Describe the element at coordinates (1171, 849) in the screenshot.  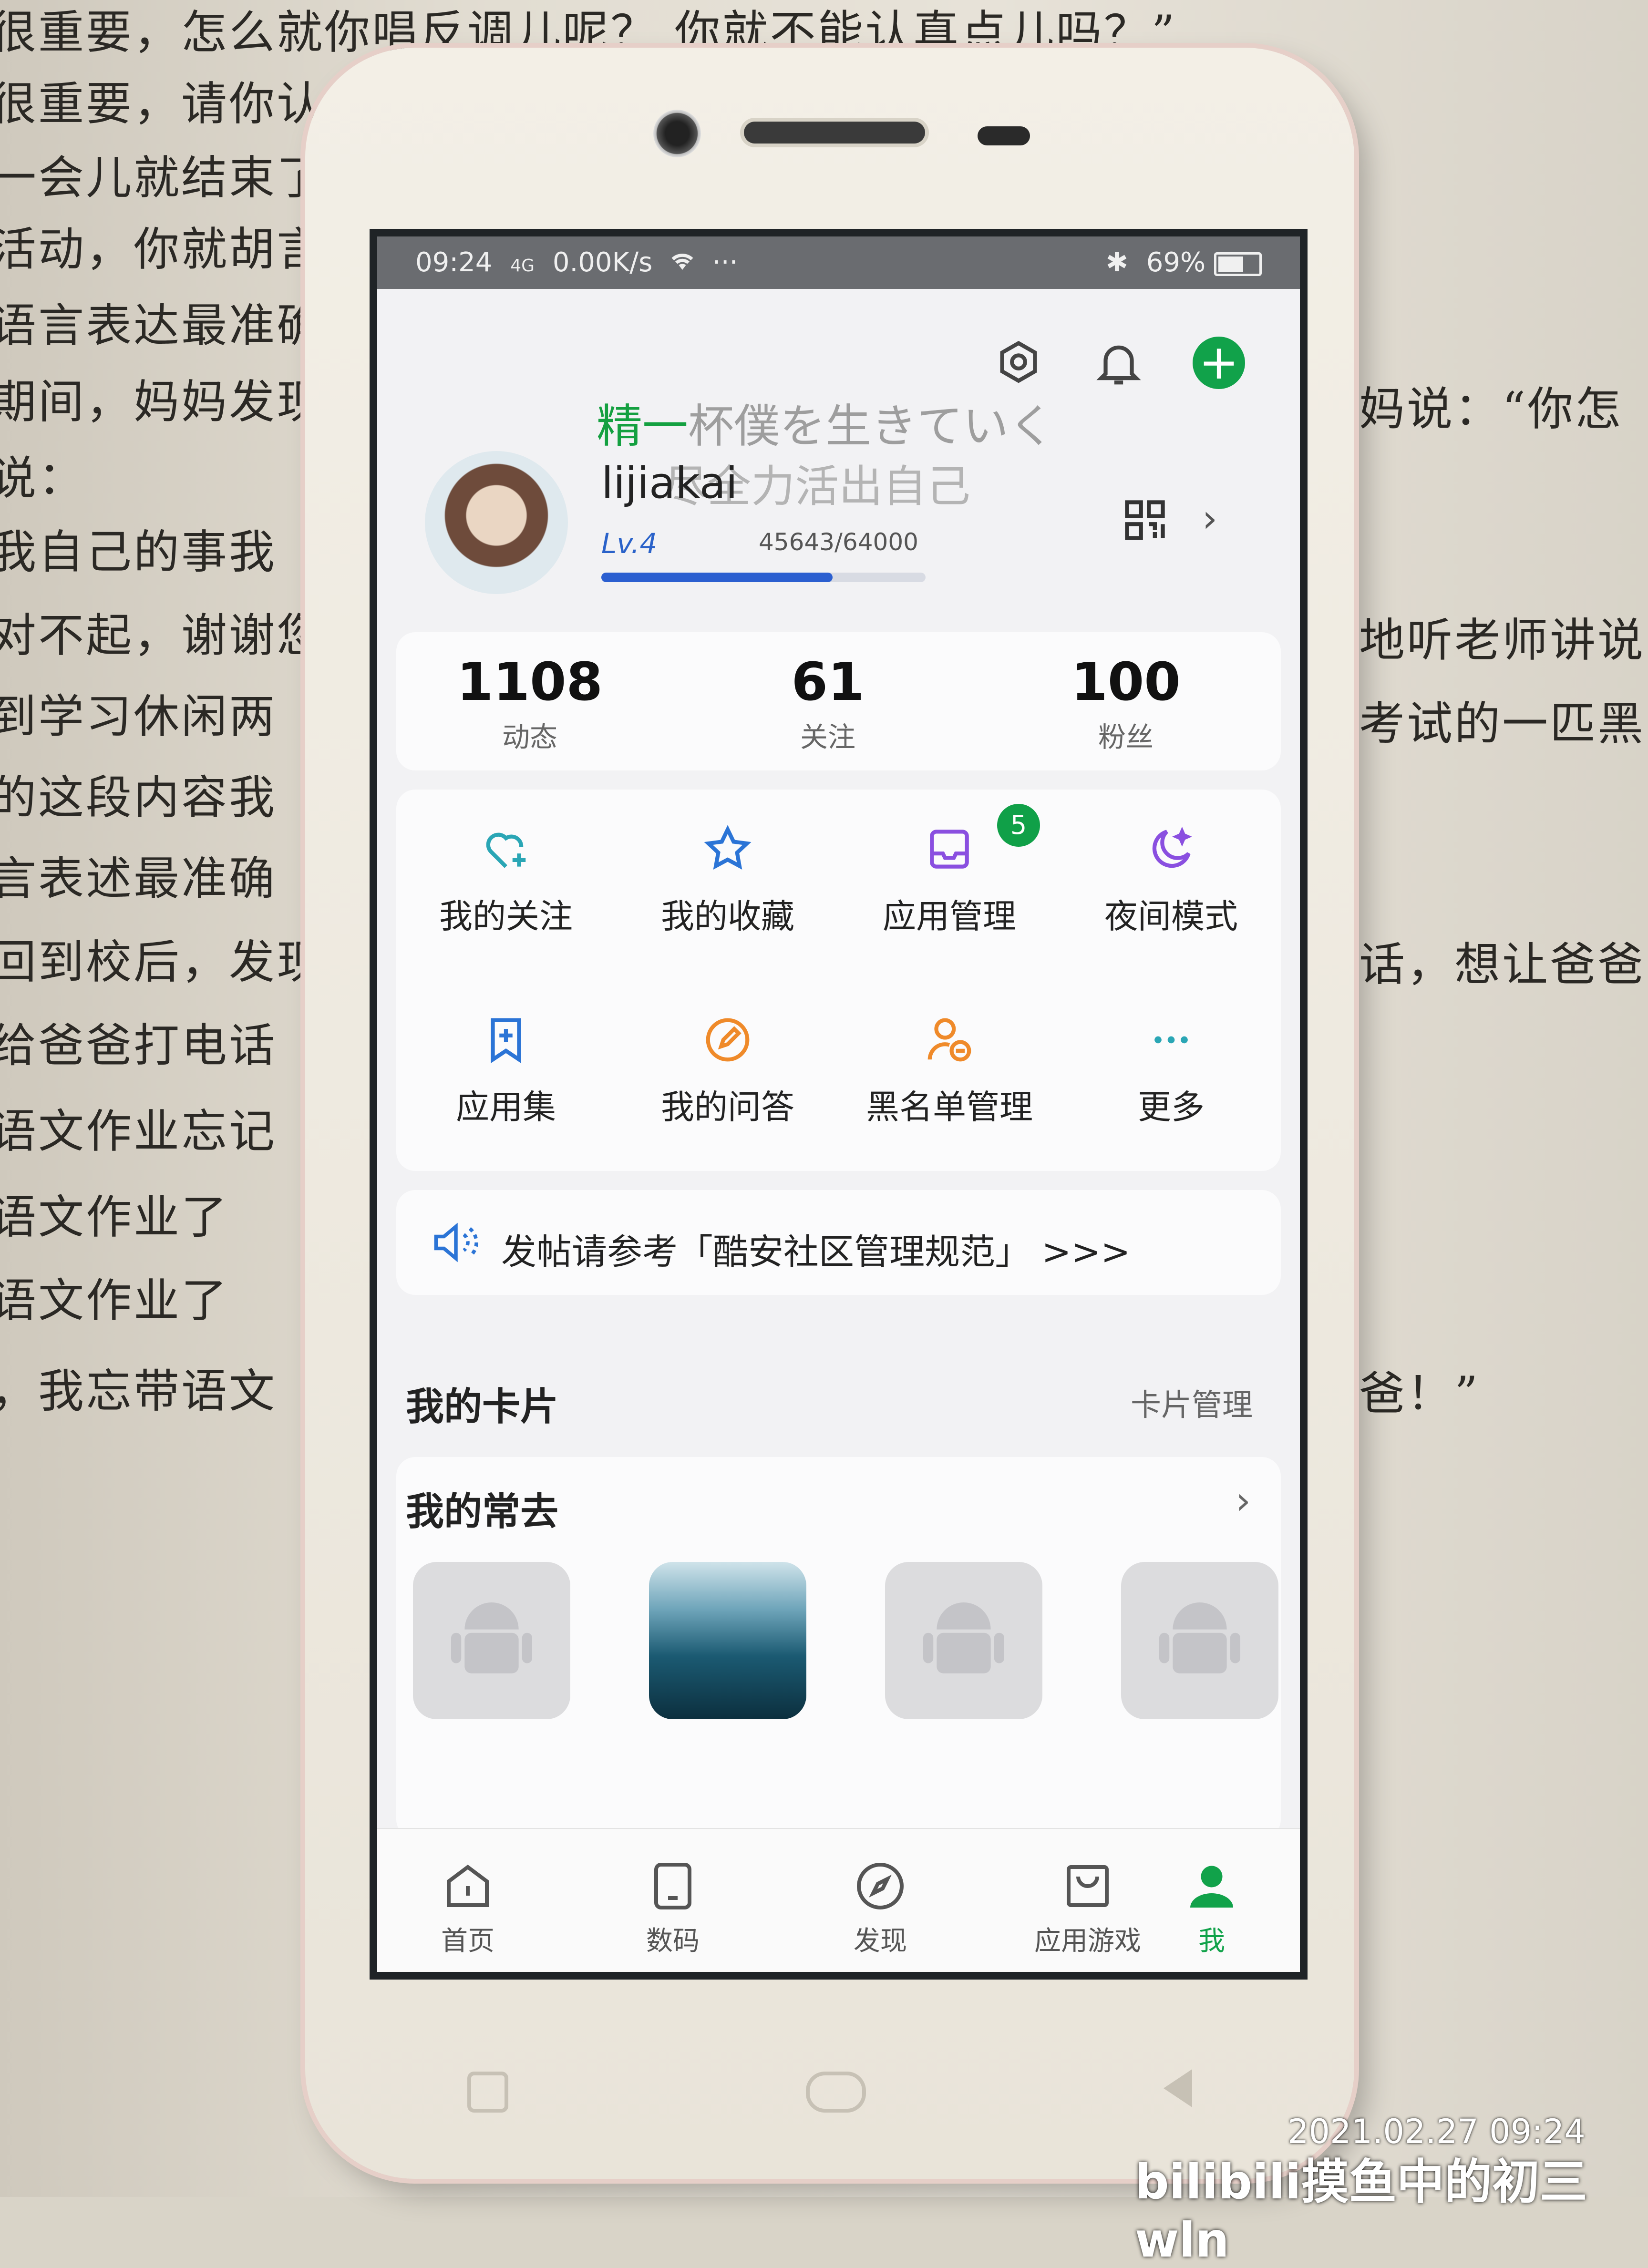
I see `moon-icon` at that location.